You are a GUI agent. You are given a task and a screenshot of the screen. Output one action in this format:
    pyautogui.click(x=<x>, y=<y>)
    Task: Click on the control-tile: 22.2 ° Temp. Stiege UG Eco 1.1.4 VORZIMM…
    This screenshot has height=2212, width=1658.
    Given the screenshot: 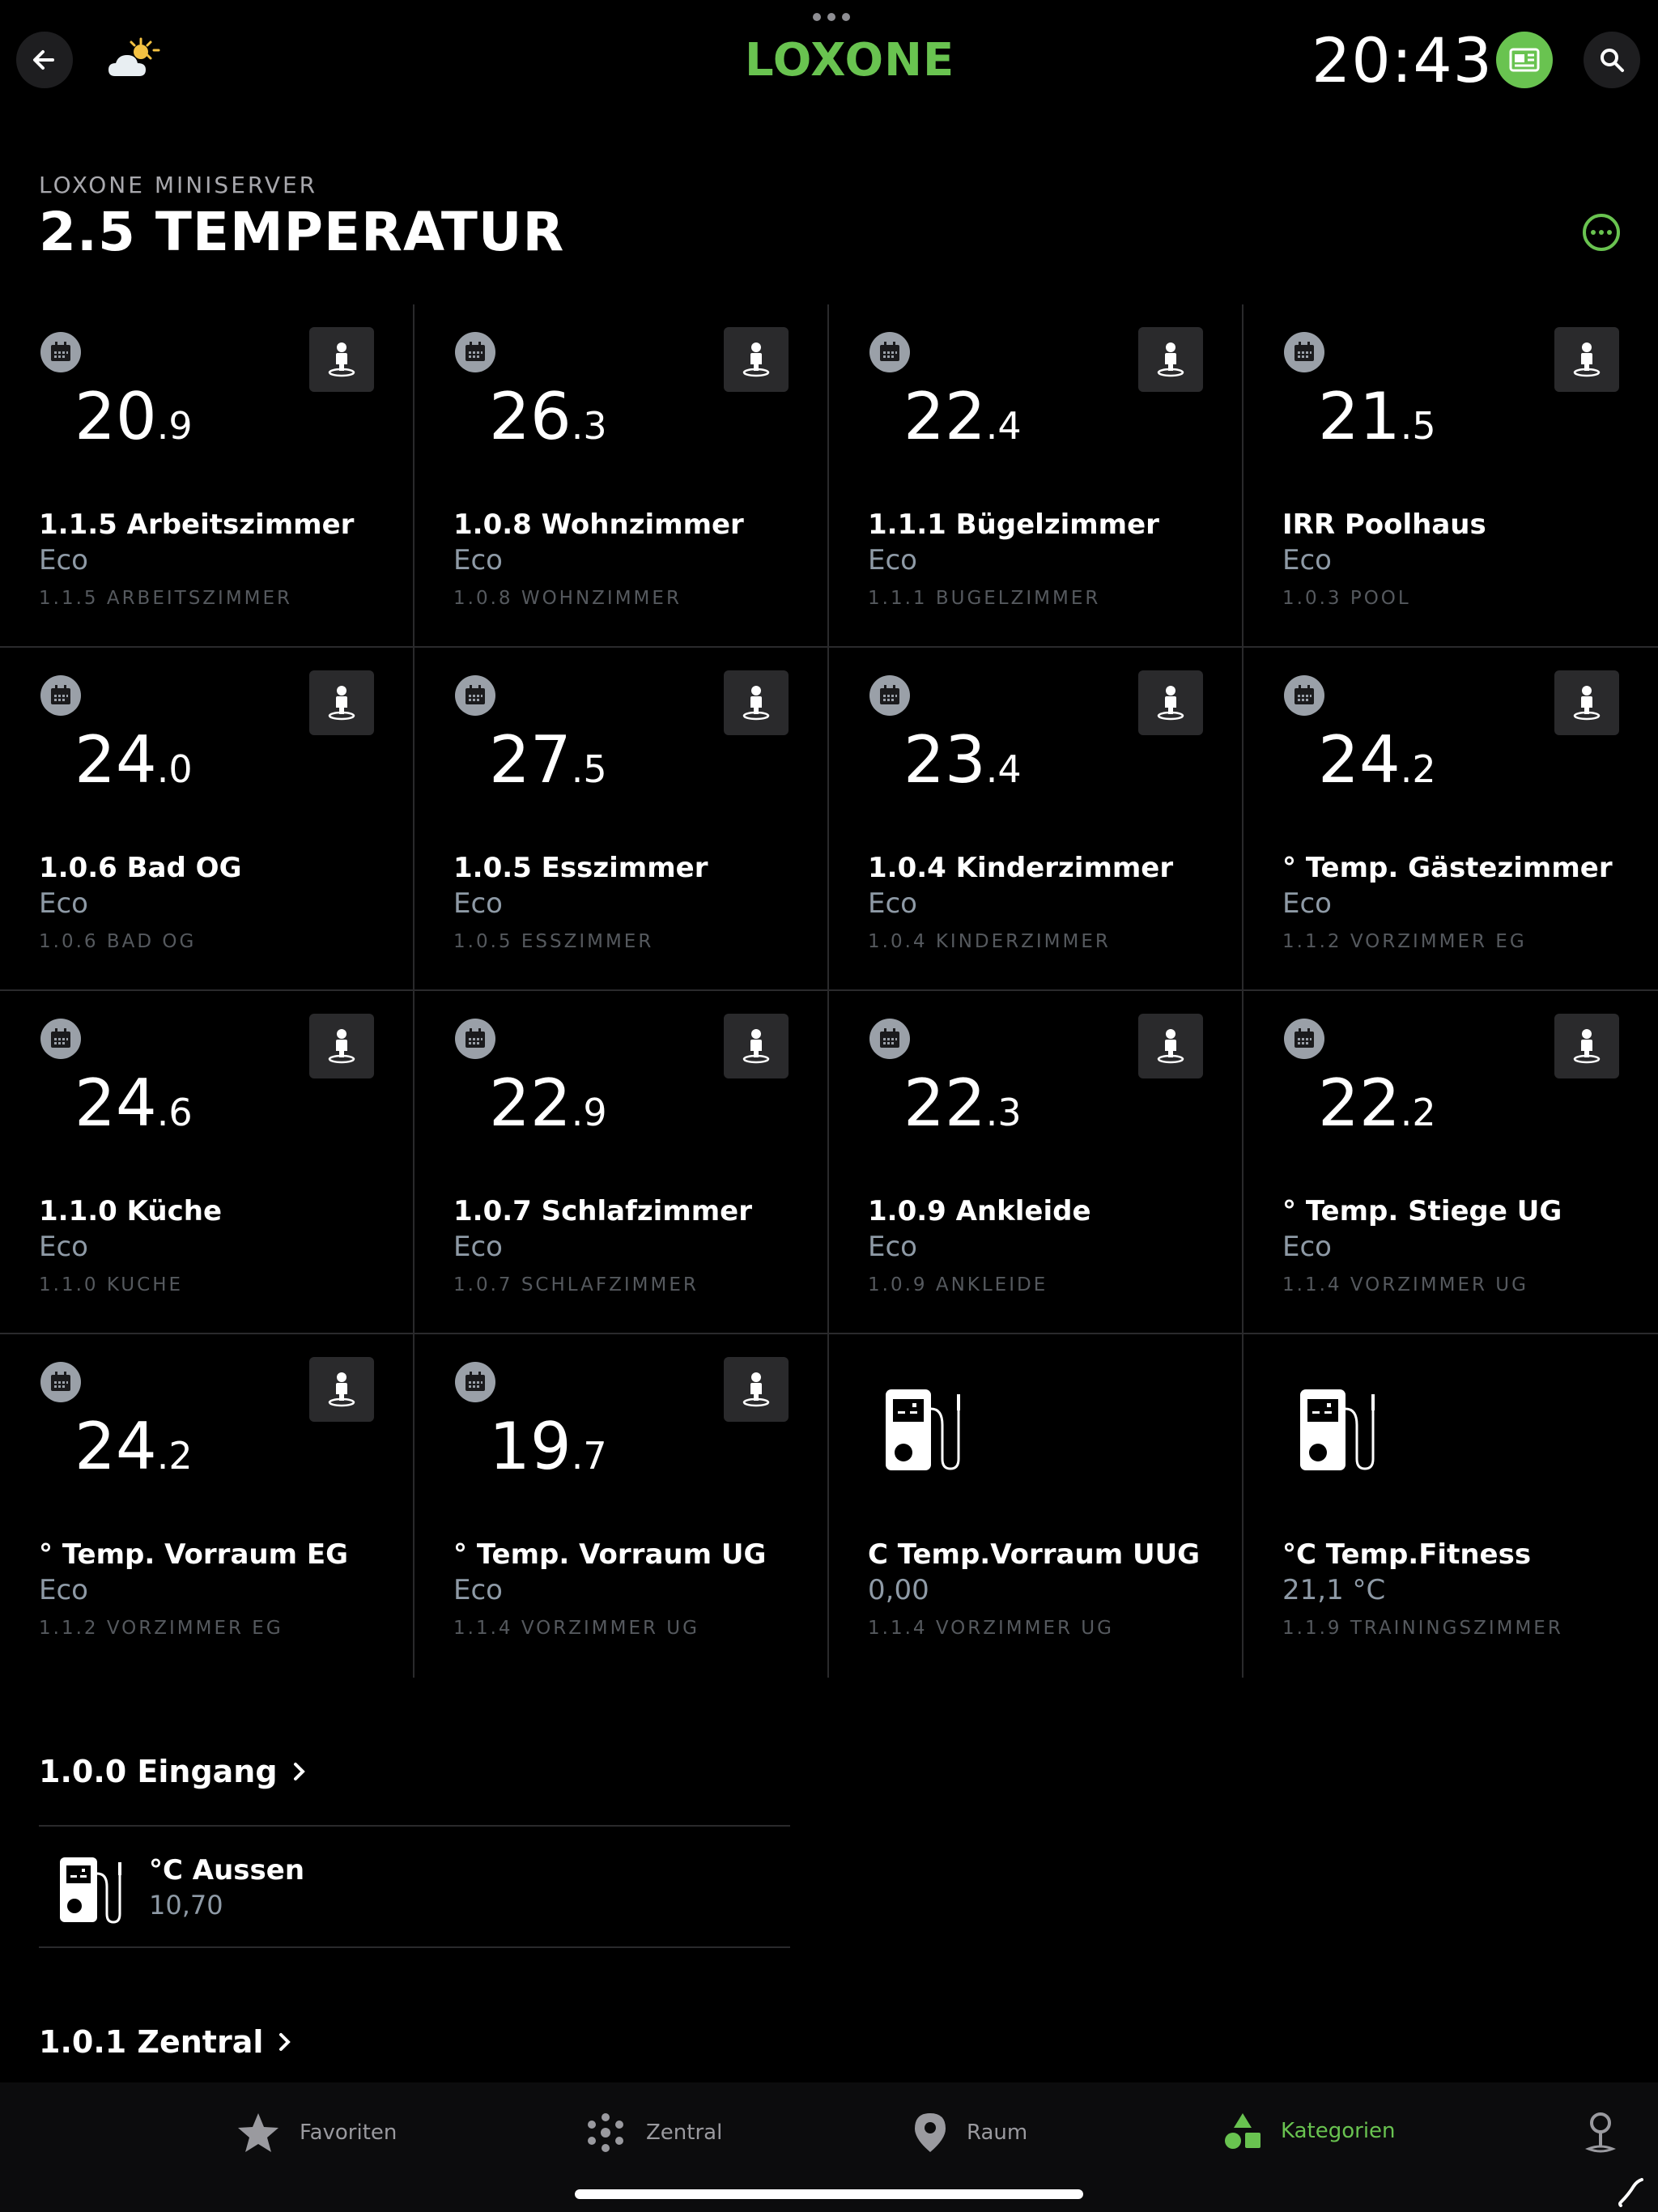 What is the action you would take?
    pyautogui.click(x=1451, y=1162)
    